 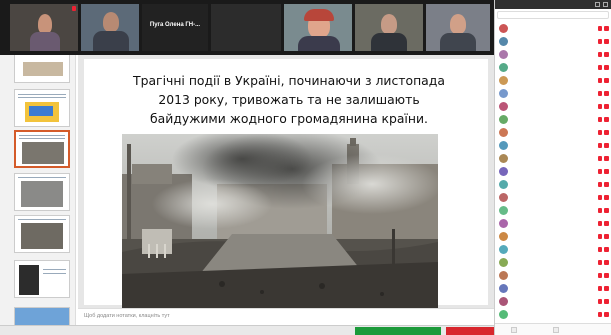 What do you see at coordinates (553, 15) in the screenshot?
I see `participants-search-input` at bounding box center [553, 15].